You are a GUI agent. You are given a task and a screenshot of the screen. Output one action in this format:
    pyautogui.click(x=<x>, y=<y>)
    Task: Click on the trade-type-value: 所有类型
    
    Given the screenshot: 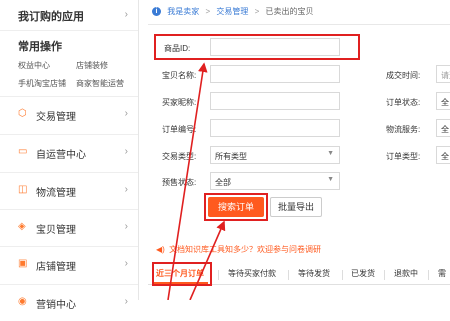 What is the action you would take?
    pyautogui.click(x=231, y=156)
    